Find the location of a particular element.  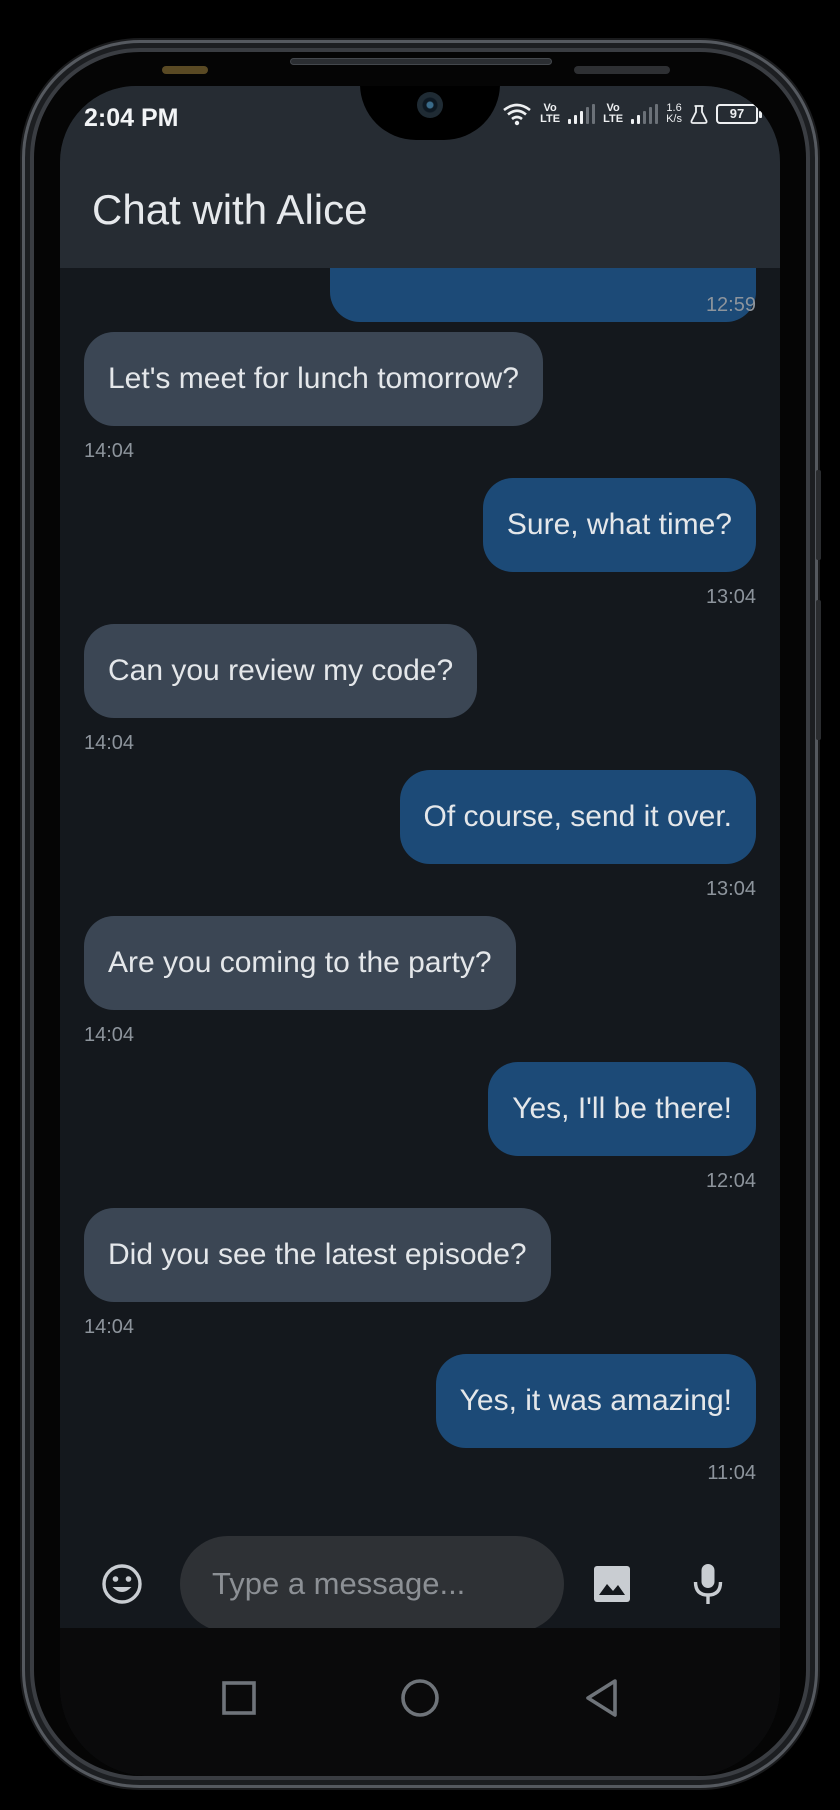

message-bubble-outgoing: Yes, it was amazing! is located at coordinates (595, 1401).